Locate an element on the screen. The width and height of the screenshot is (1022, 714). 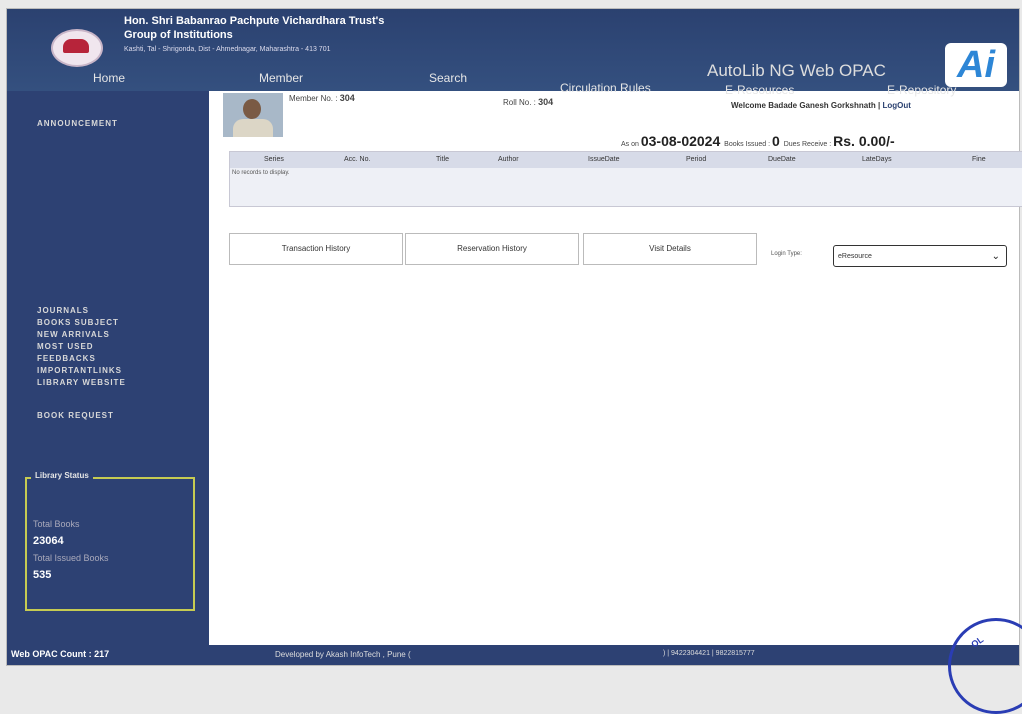
total-books-value: 23064 is located at coordinates (48, 541).